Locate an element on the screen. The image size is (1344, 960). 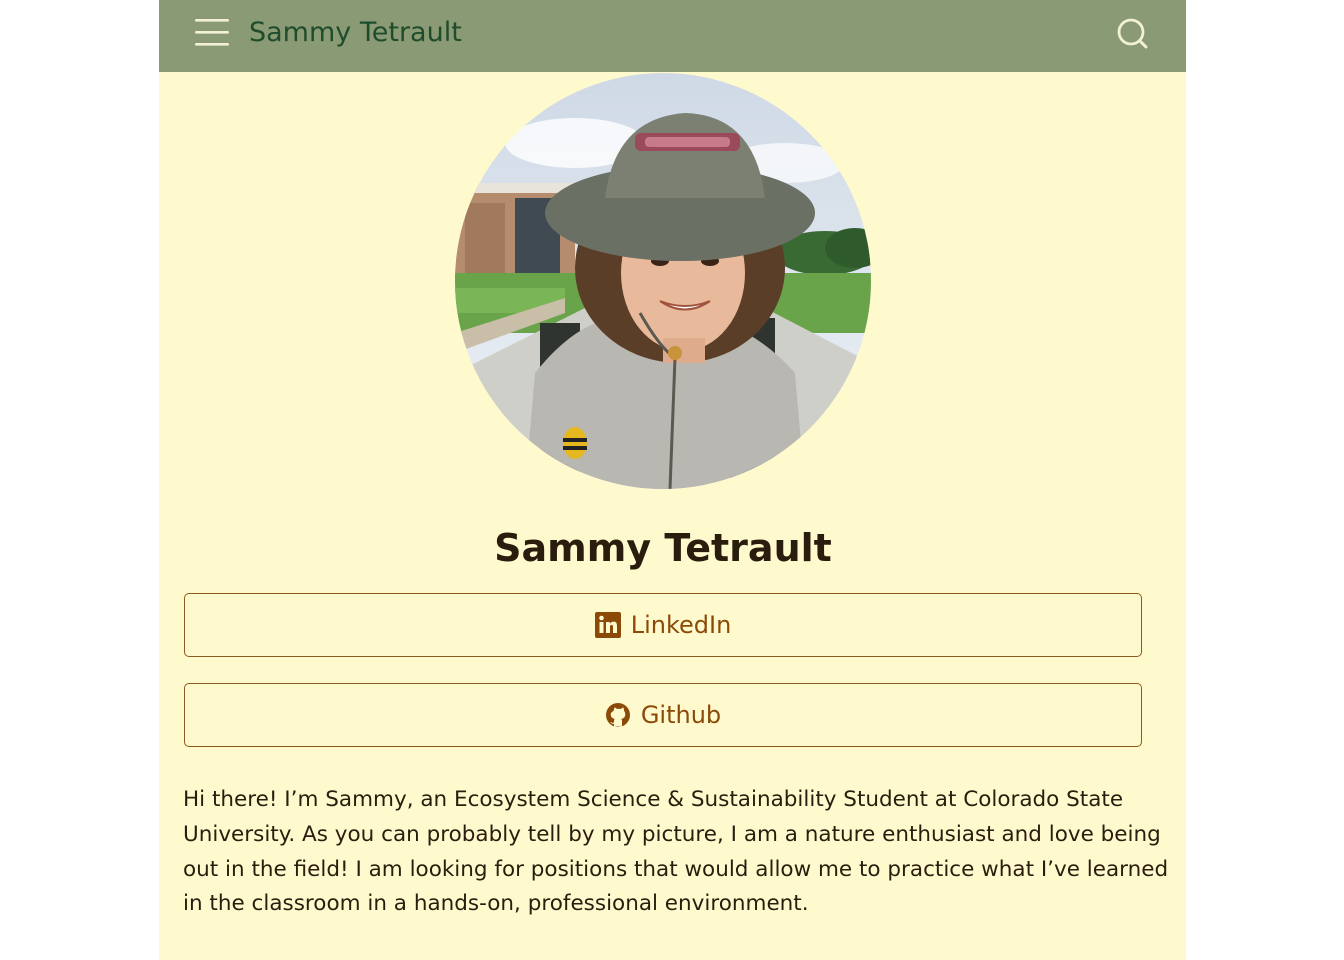
hamburger-menu-icon is located at coordinates (212, 32).